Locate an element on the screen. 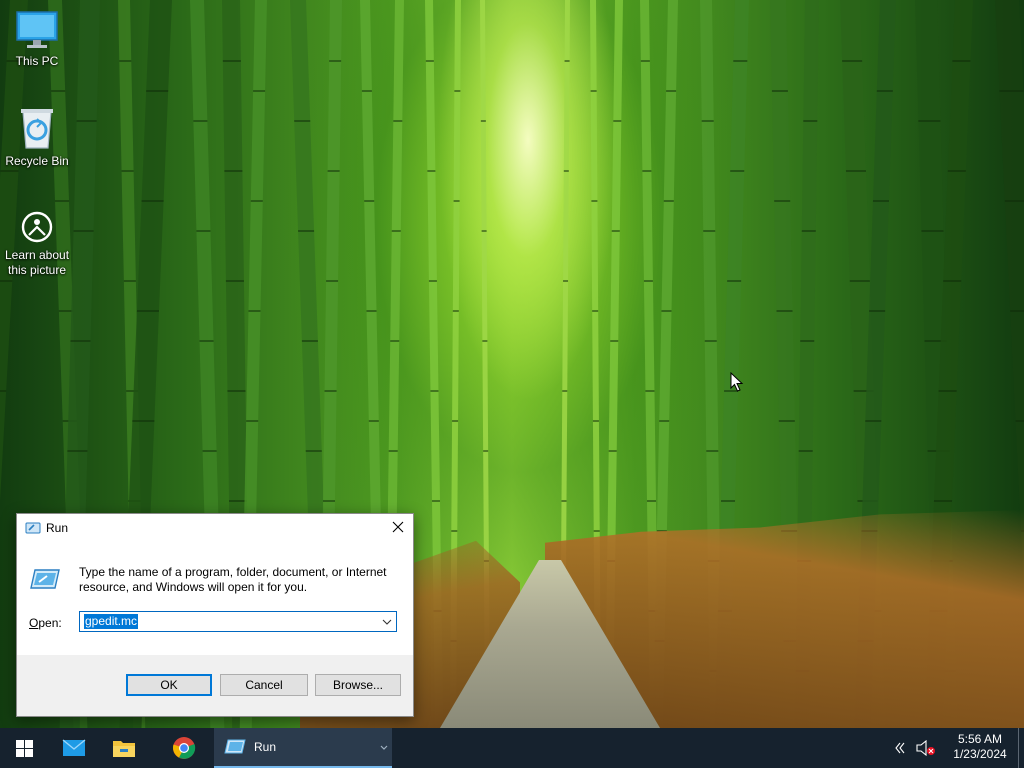 Image resolution: width=1024 pixels, height=768 pixels. open-combobox: gpedit.mc is located at coordinates (238, 621).